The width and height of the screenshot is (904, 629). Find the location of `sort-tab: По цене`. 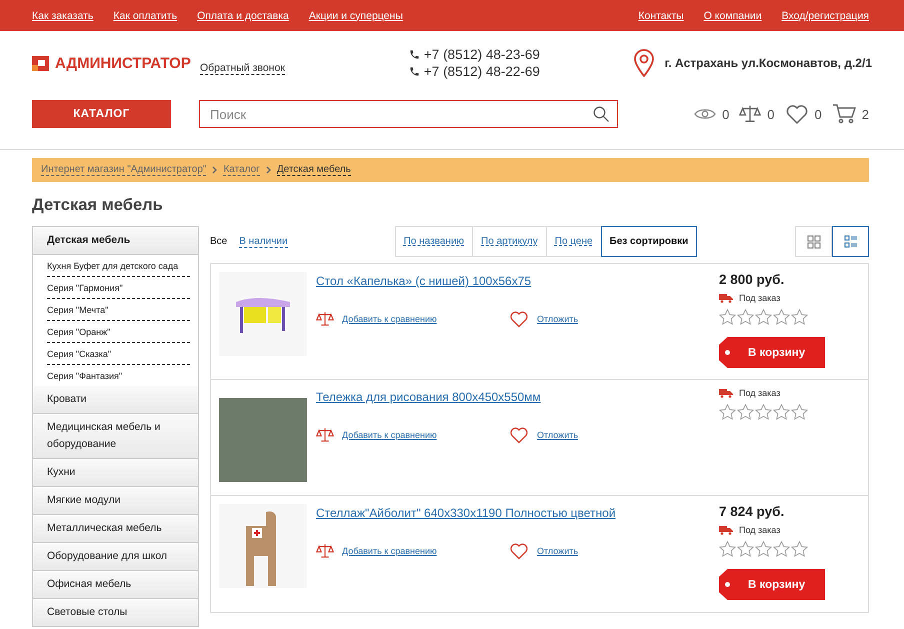

sort-tab: По цене is located at coordinates (574, 241).